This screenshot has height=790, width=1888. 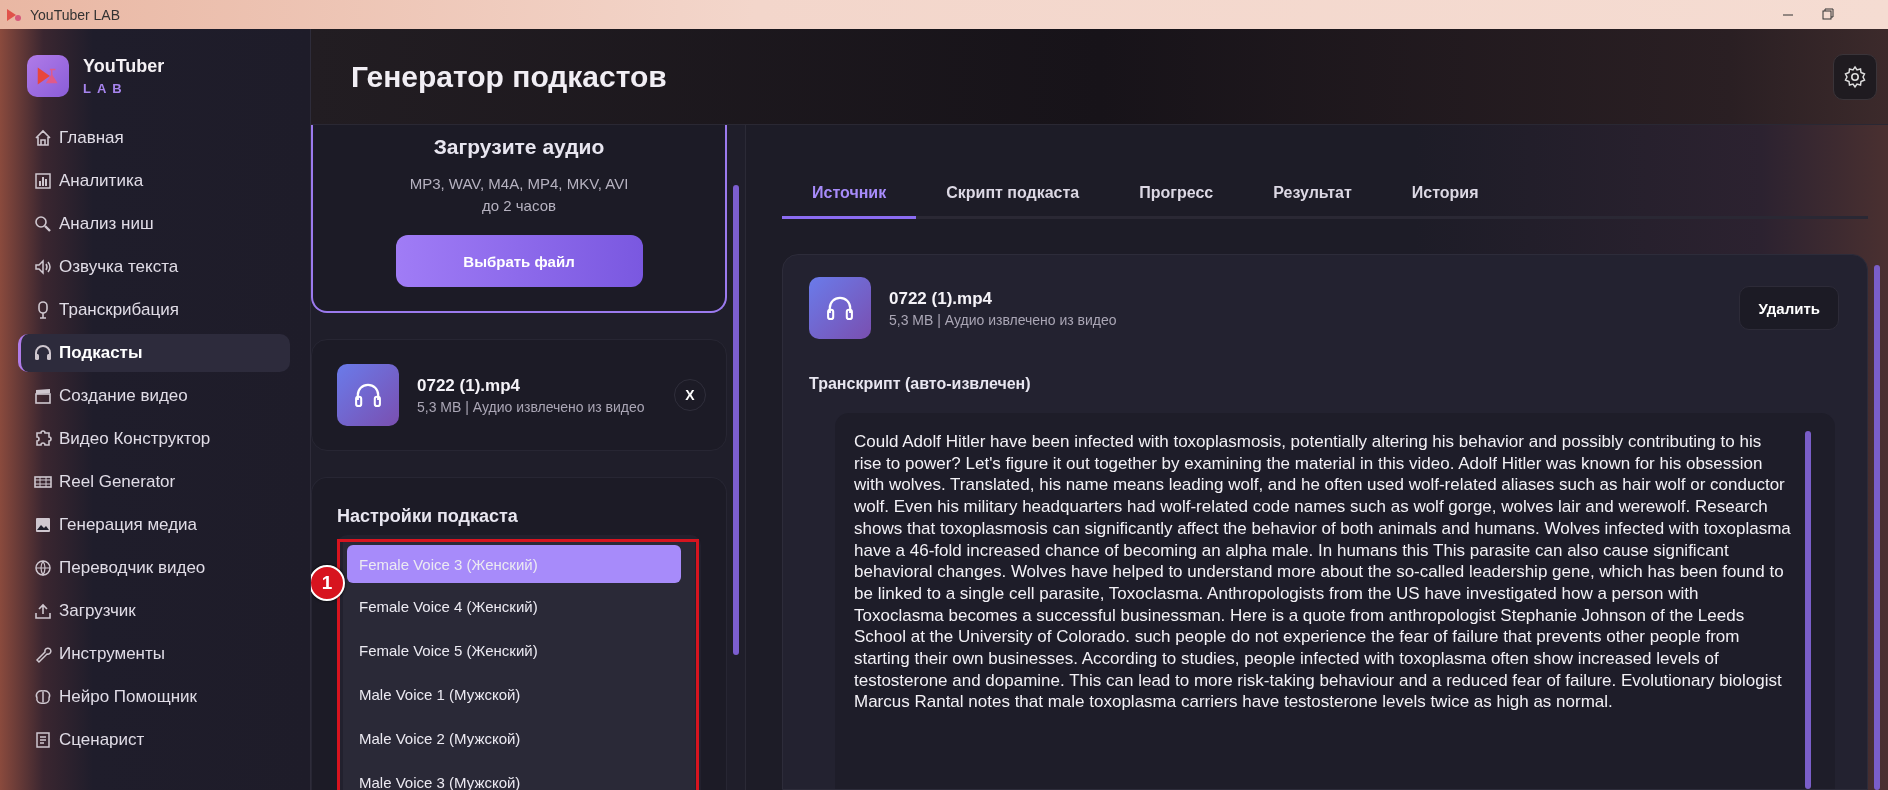 What do you see at coordinates (154, 181) in the screenshot?
I see `sidebar-item: Аналитика` at bounding box center [154, 181].